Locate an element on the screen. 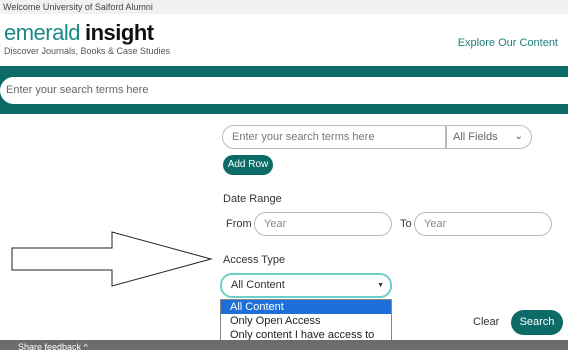 This screenshot has height=350, width=568. advanced-search-input: Enter your search terms here is located at coordinates (334, 137).